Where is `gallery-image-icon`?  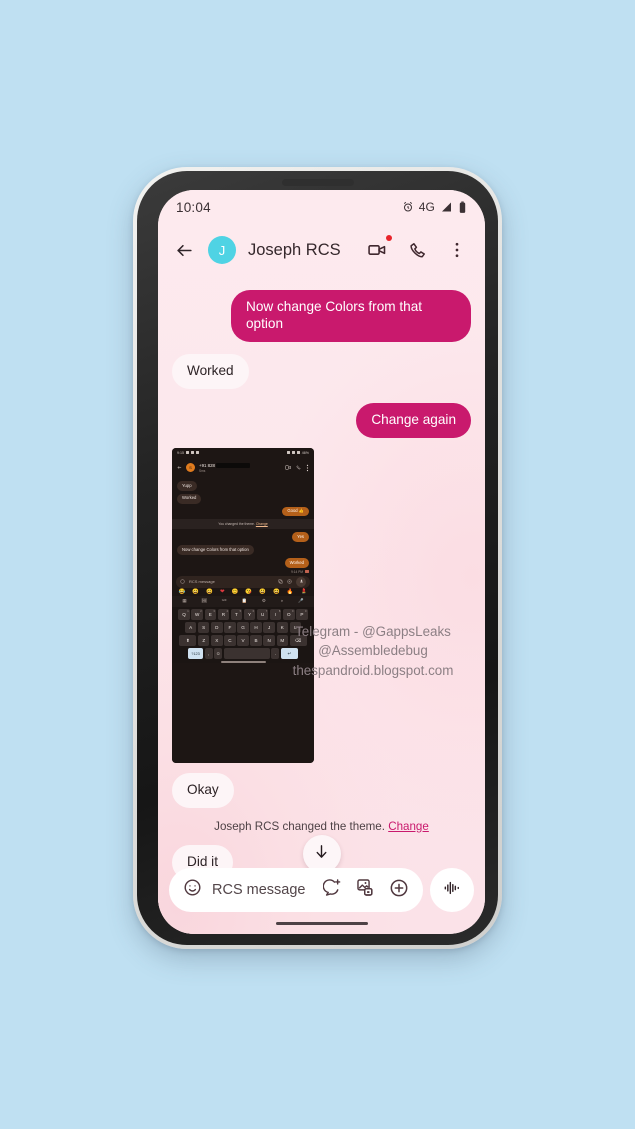 gallery-image-icon is located at coordinates (365, 890).